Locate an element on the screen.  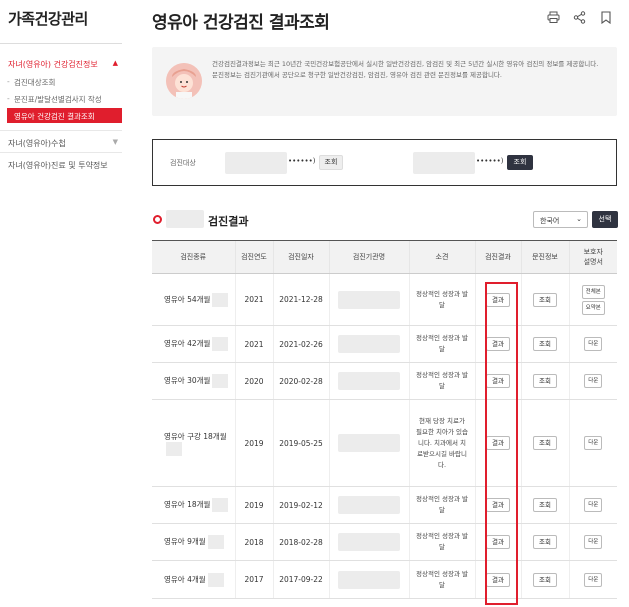
sidebar-group-handbook: 자녀(영유아)수첩 ▼ is located at coordinates (65, 143).